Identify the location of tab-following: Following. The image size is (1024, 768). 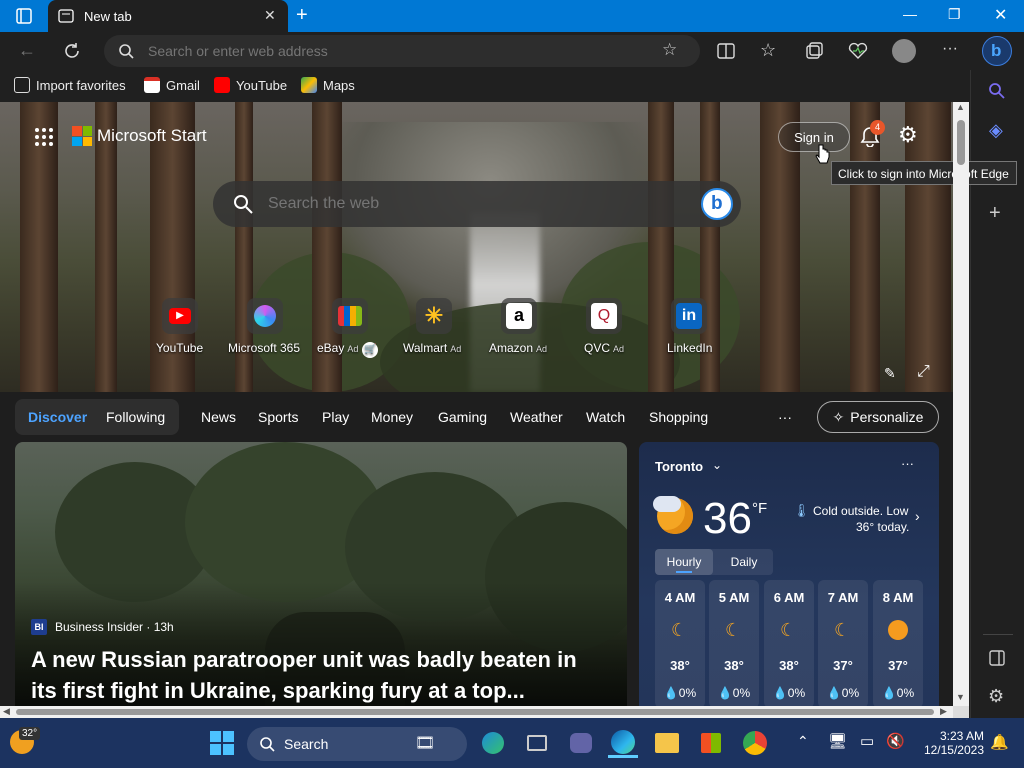
(135, 417).